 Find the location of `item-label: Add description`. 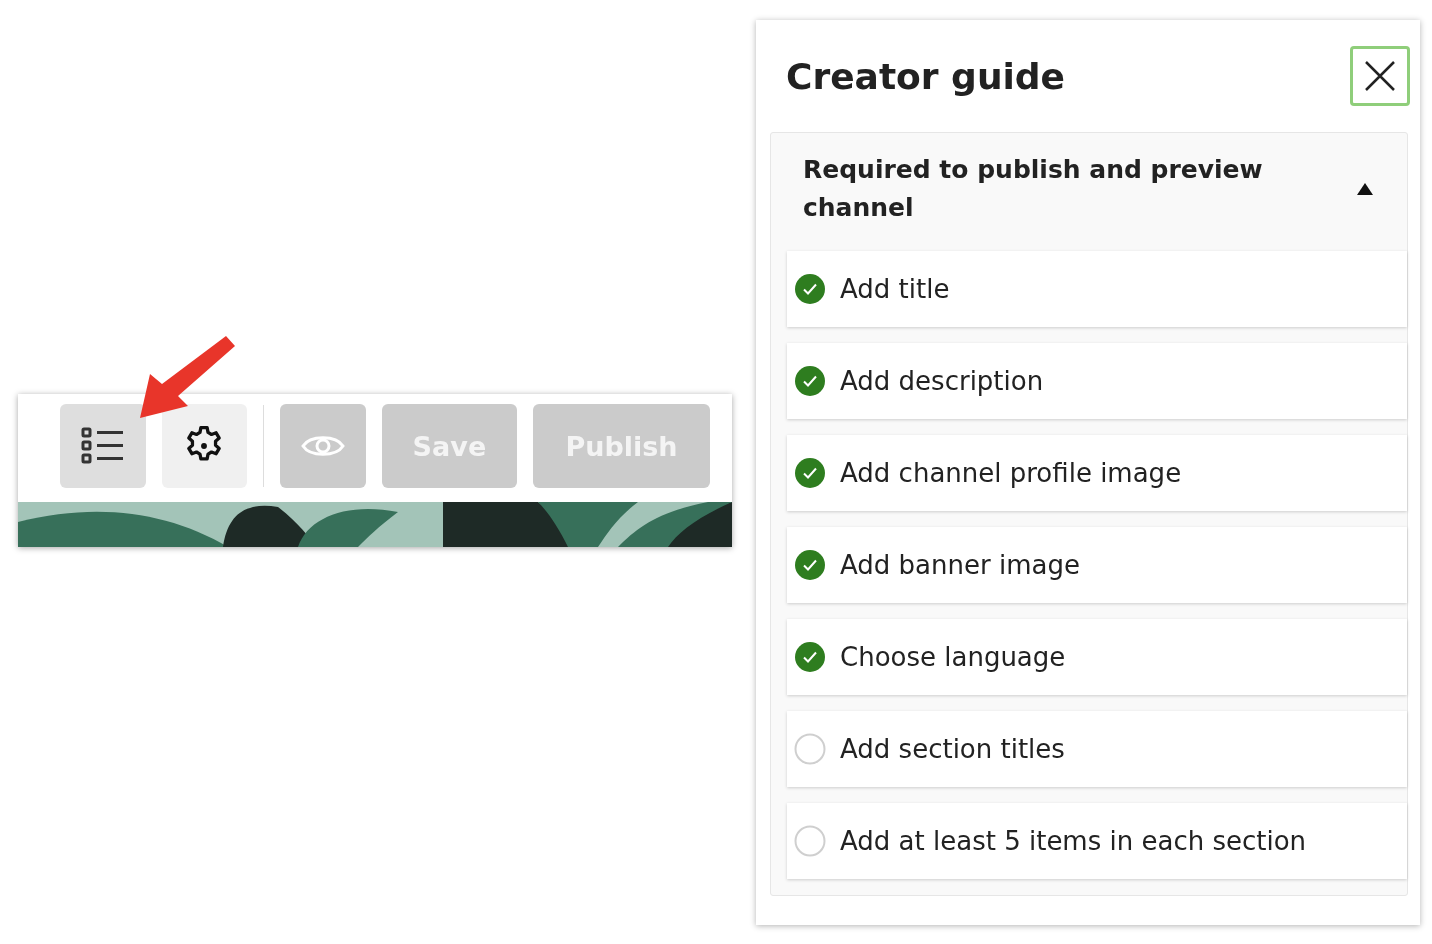

item-label: Add description is located at coordinates (942, 381).